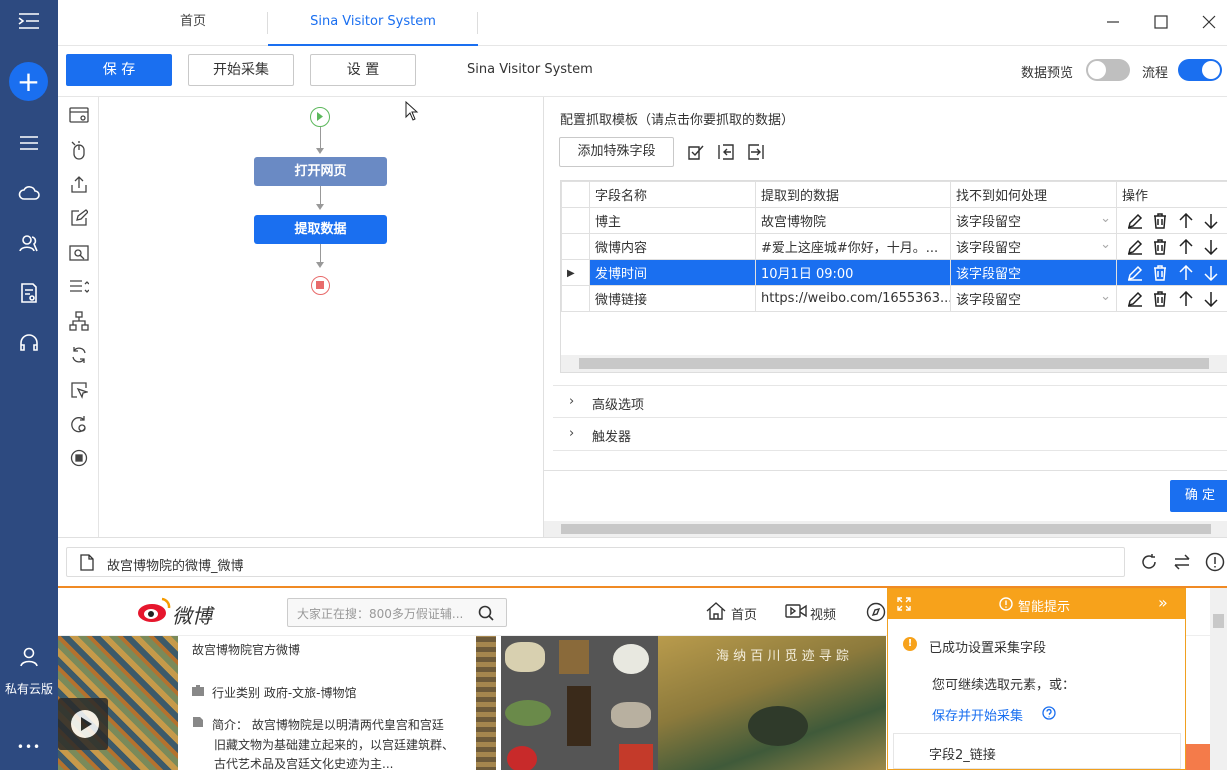  Describe the element at coordinates (83, 724) in the screenshot. I see `video-play-button` at that location.